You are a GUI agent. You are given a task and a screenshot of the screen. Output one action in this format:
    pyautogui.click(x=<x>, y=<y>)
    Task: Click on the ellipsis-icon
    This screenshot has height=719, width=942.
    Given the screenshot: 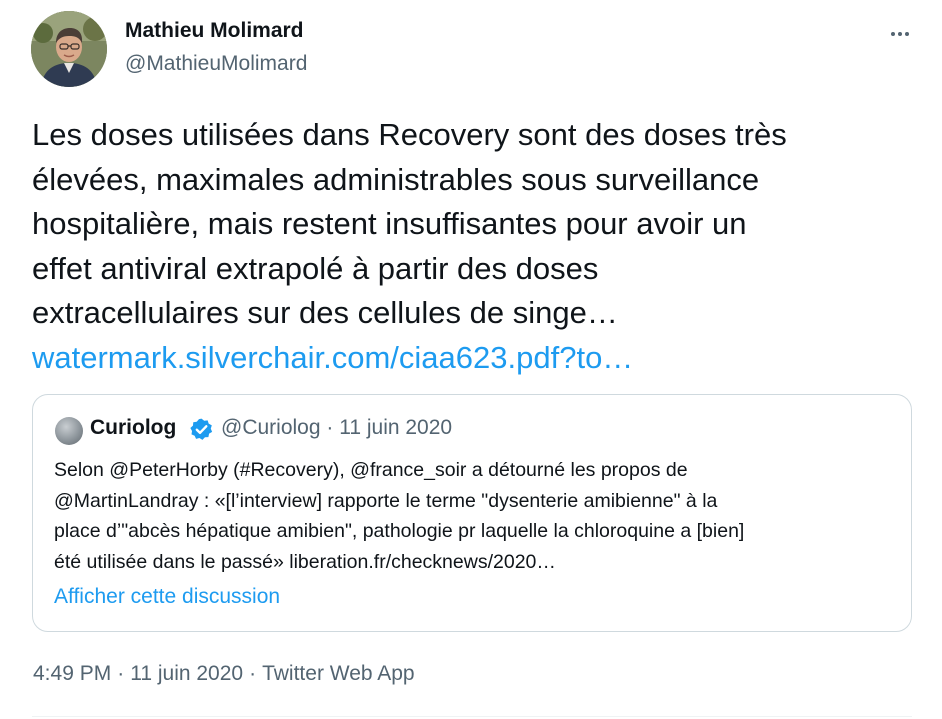 What is the action you would take?
    pyautogui.click(x=900, y=34)
    